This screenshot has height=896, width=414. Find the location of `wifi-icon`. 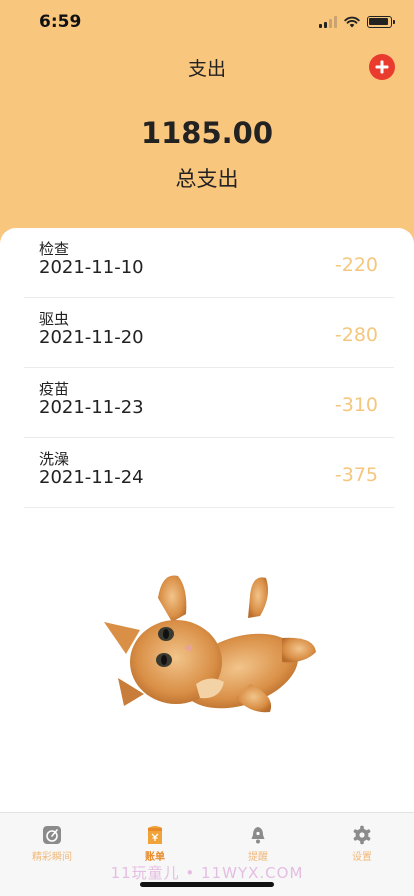

wifi-icon is located at coordinates (352, 22).